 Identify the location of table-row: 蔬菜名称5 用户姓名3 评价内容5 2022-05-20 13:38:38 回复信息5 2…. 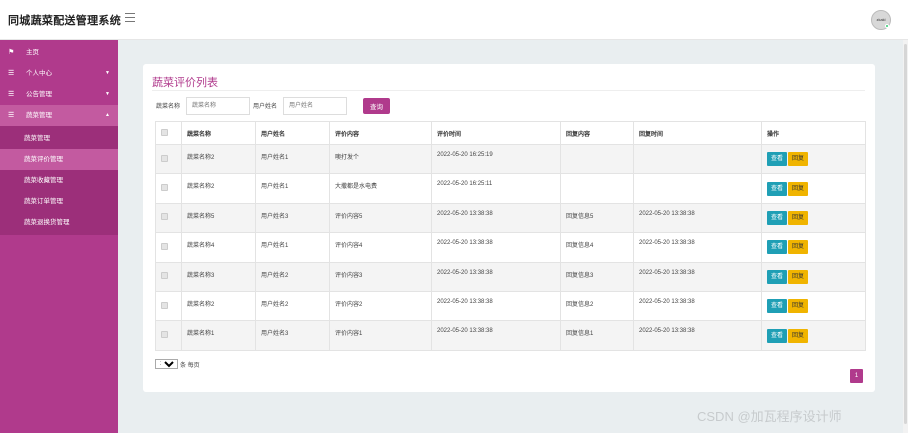
(510, 218).